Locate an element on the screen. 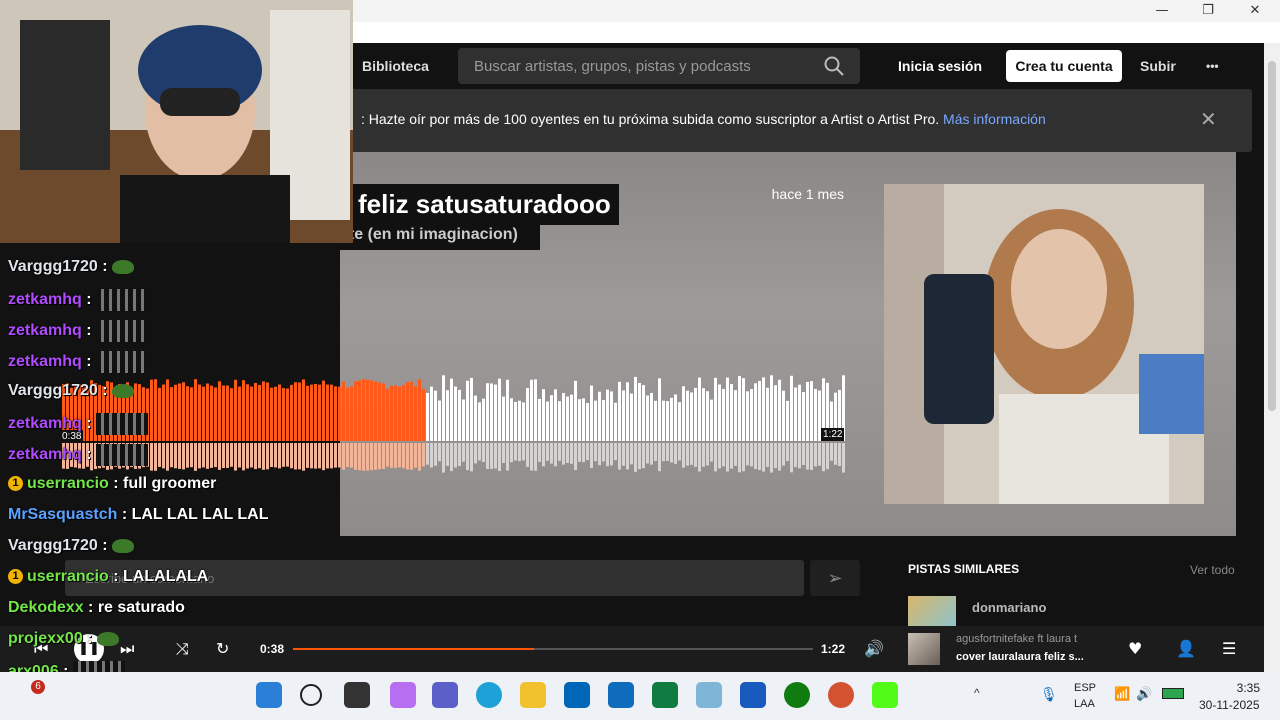 This screenshot has height=720, width=1280. similar-track-artwork is located at coordinates (932, 611).